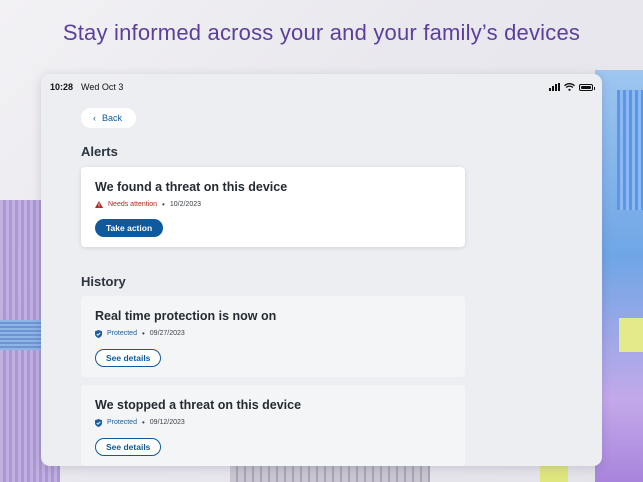  What do you see at coordinates (167, 422) in the screenshot?
I see `history-date: 09/12/2023` at bounding box center [167, 422].